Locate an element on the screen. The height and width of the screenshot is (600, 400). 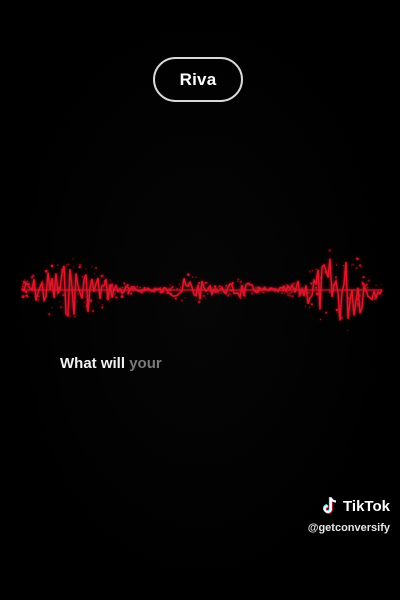
speaker-name-pill: Riva is located at coordinates (198, 79).